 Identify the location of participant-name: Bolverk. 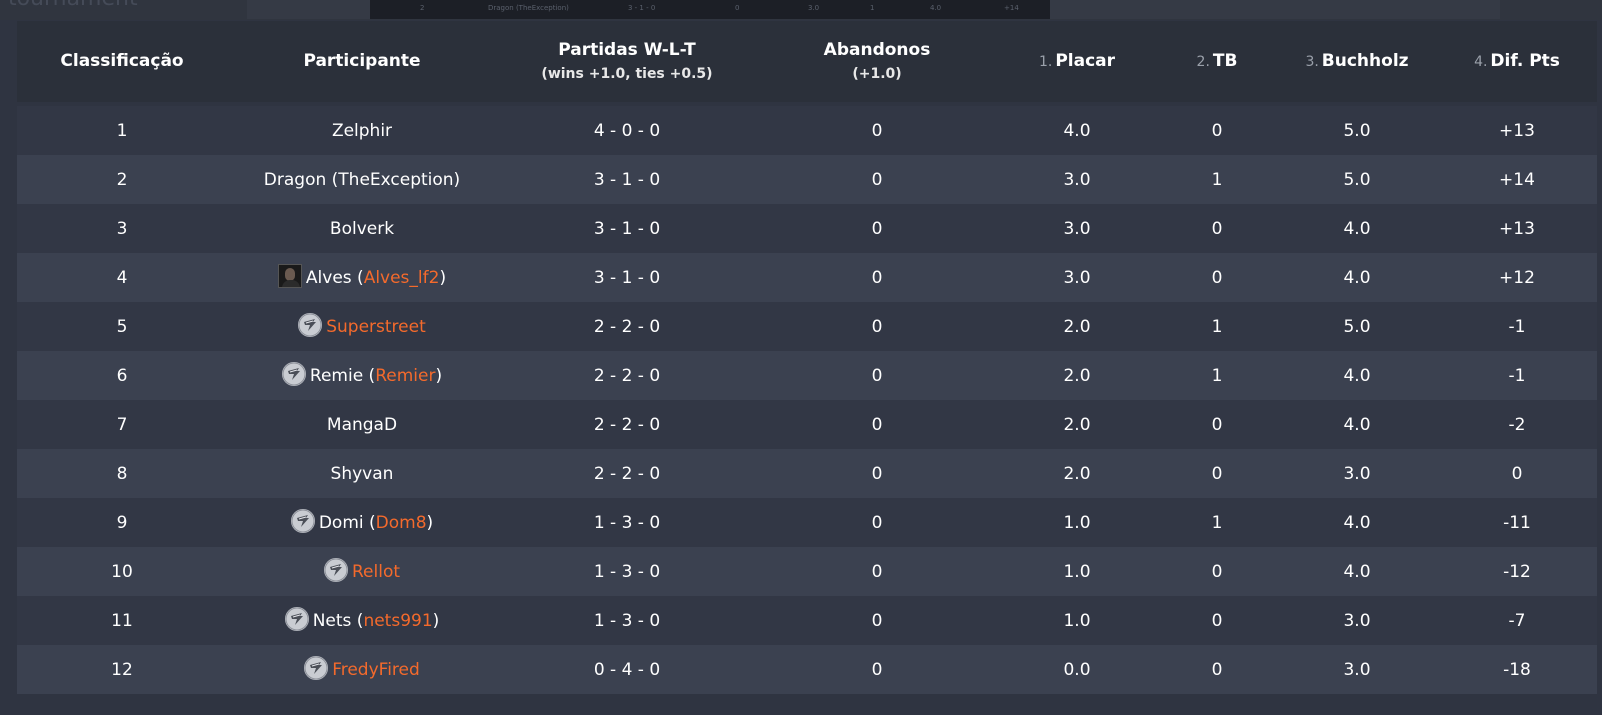
(362, 228).